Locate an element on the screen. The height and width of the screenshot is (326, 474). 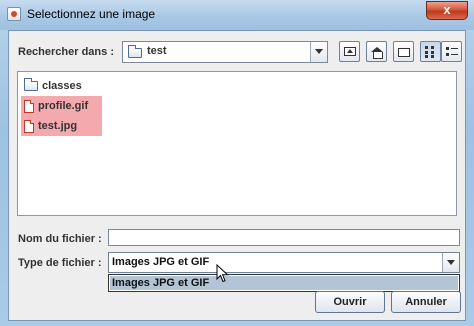
filetype-option: Images JPG et GIF is located at coordinates (284, 283).